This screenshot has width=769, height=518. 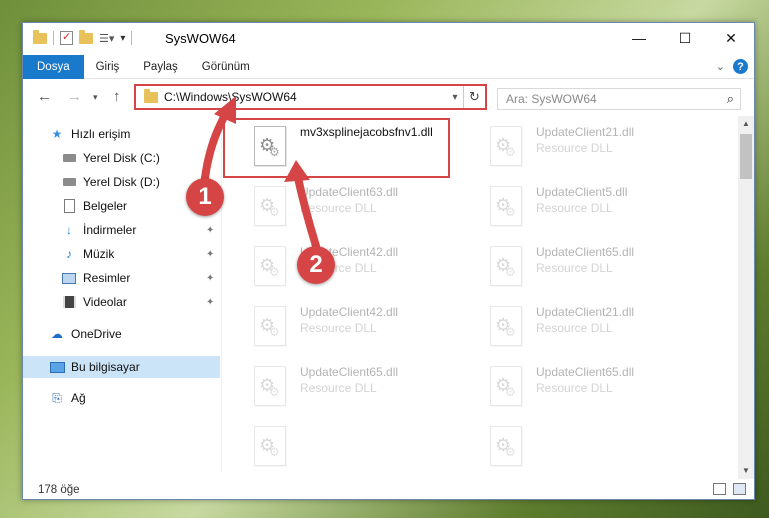 What do you see at coordinates (732, 66) in the screenshot?
I see `ribbon-right: ⌄ ?` at bounding box center [732, 66].